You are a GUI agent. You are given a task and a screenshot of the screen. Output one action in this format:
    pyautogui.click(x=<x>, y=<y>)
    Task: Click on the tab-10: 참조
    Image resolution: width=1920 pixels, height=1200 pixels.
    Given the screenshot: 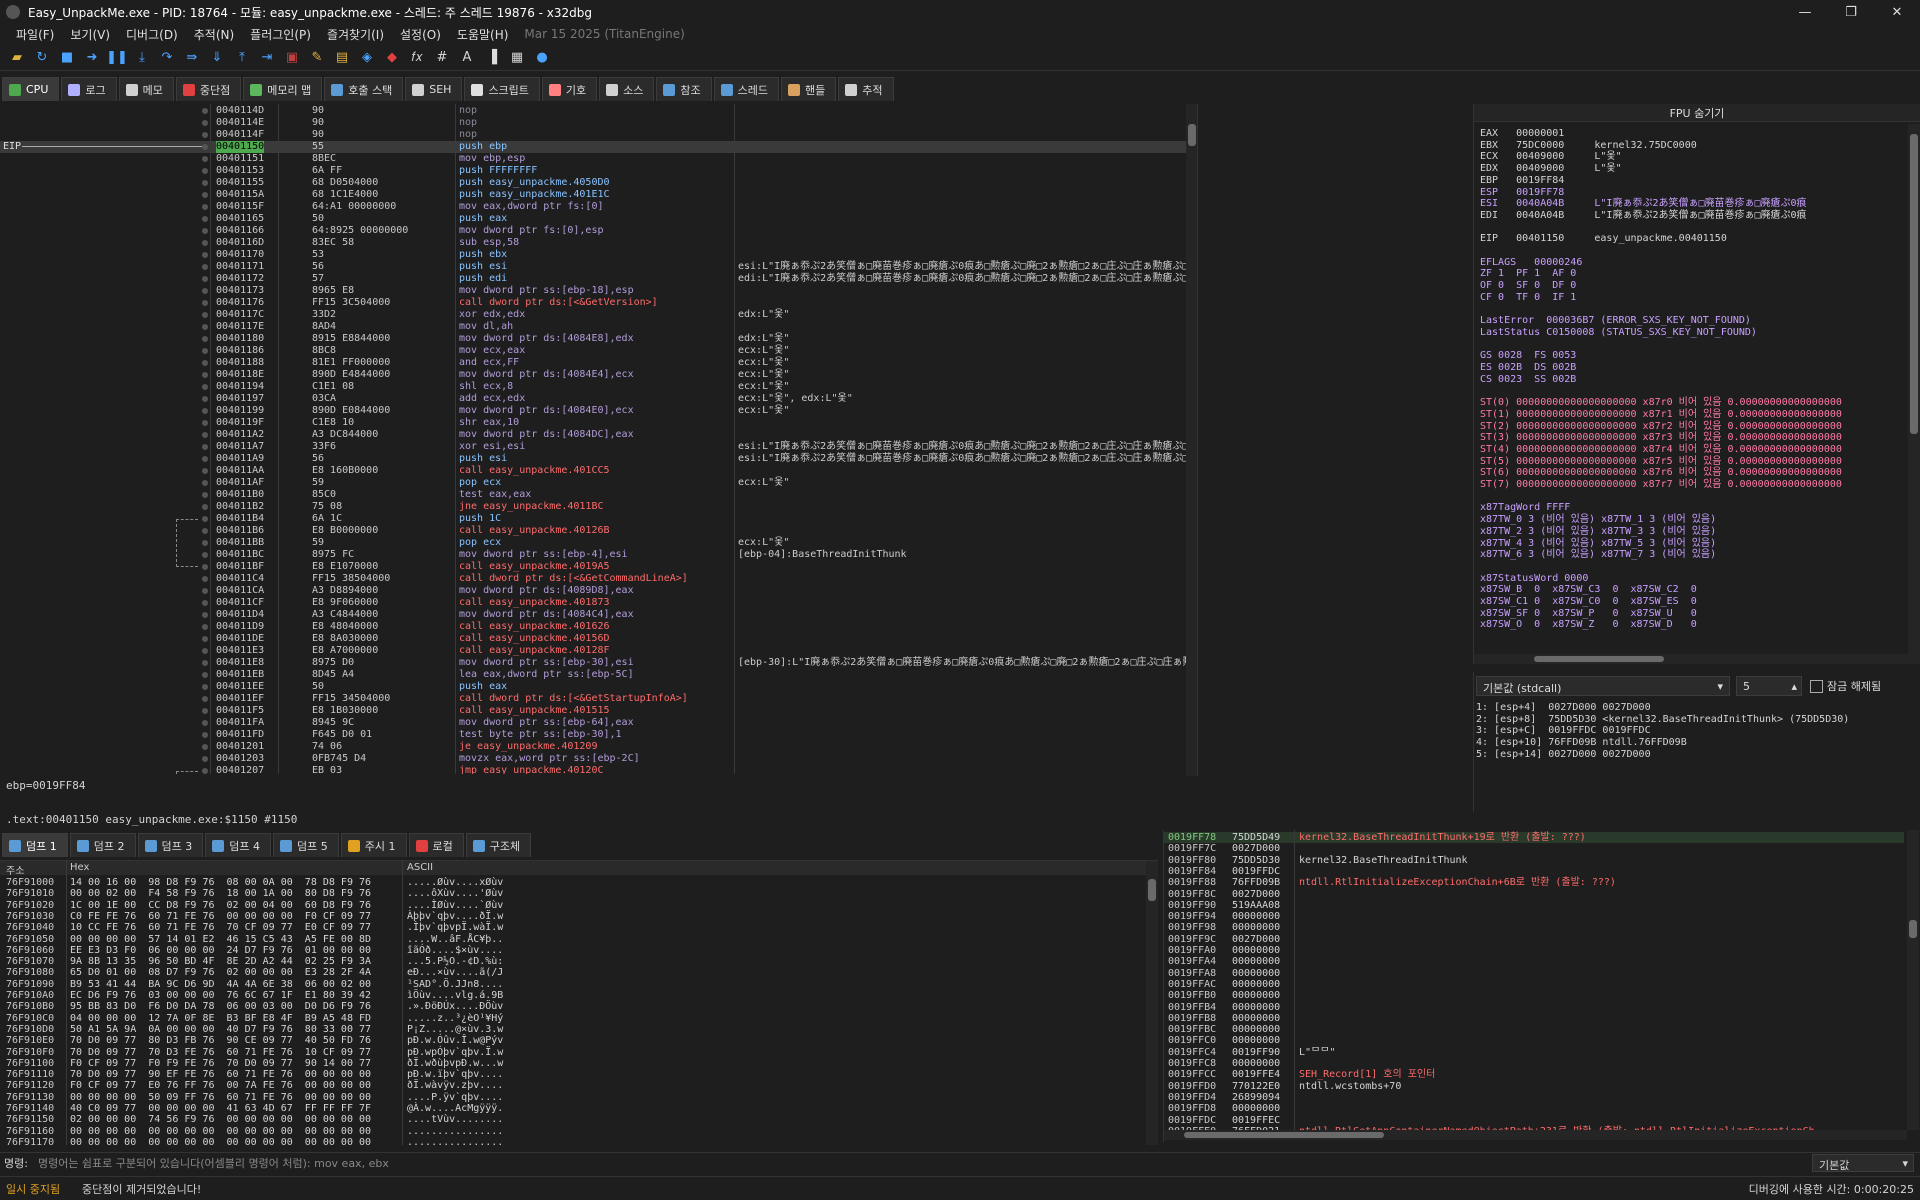 What is the action you would take?
    pyautogui.click(x=684, y=89)
    